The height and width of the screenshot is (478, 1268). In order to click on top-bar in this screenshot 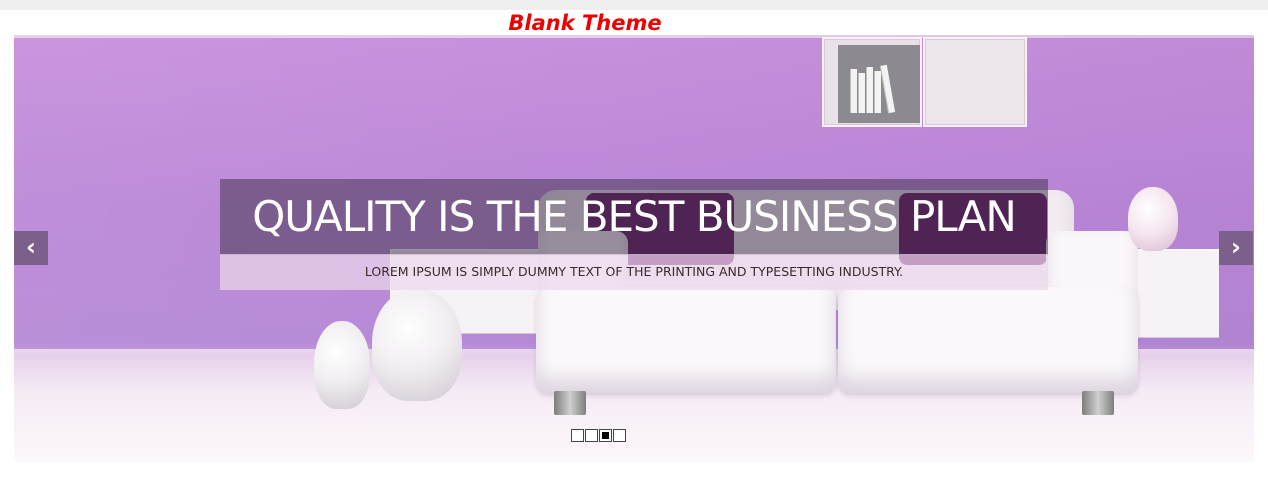, I will do `click(634, 5)`.